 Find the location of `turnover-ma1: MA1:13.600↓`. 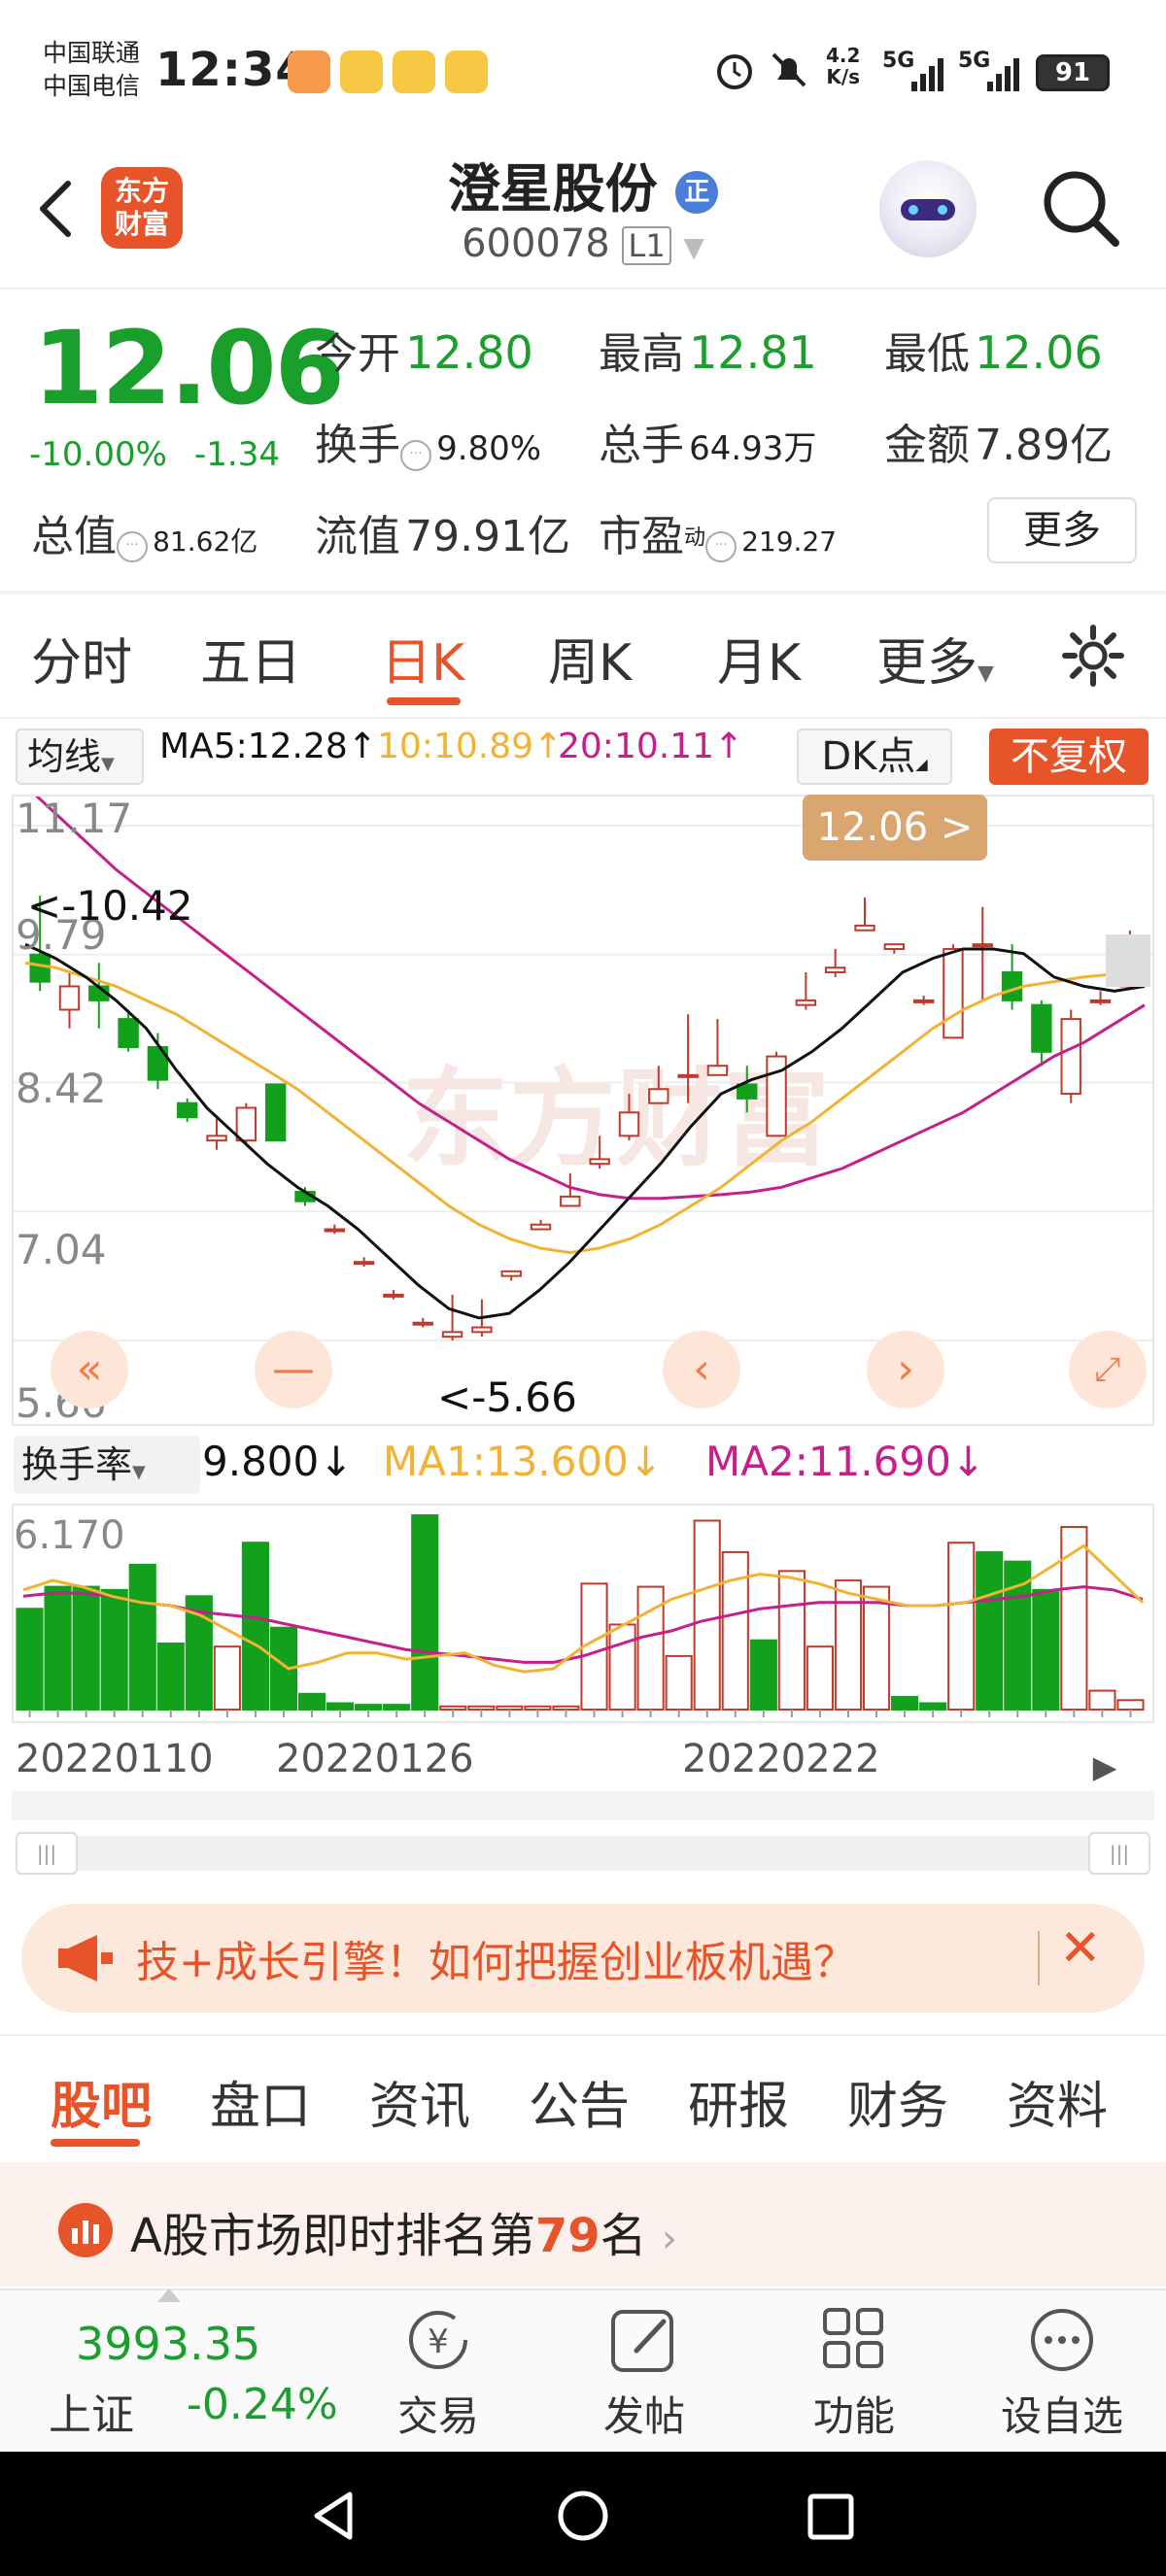

turnover-ma1: MA1:13.600↓ is located at coordinates (523, 1461).